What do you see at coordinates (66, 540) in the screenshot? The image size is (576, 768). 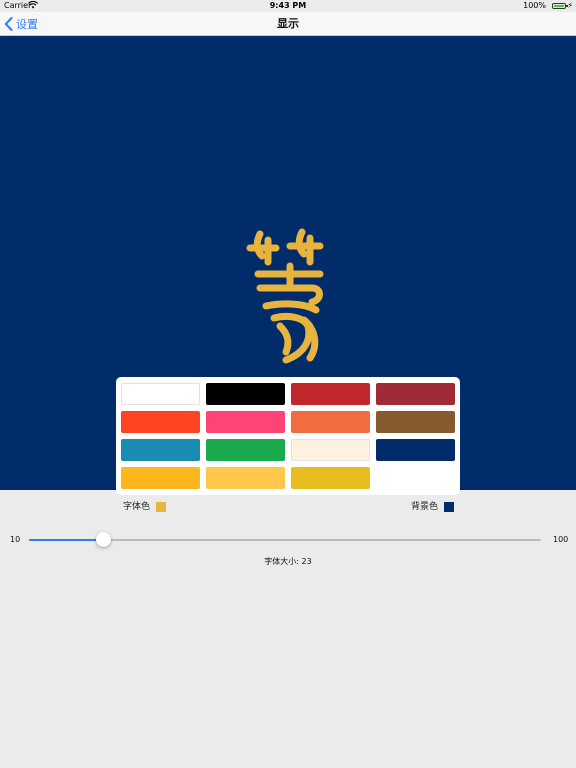 I see `slider-fill` at bounding box center [66, 540].